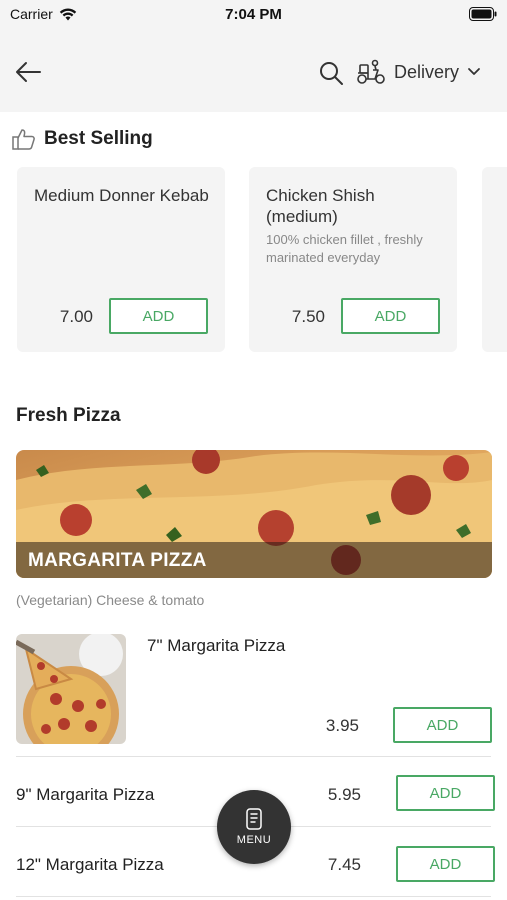  What do you see at coordinates (76, 316) in the screenshot?
I see `card-price: 7.00` at bounding box center [76, 316].